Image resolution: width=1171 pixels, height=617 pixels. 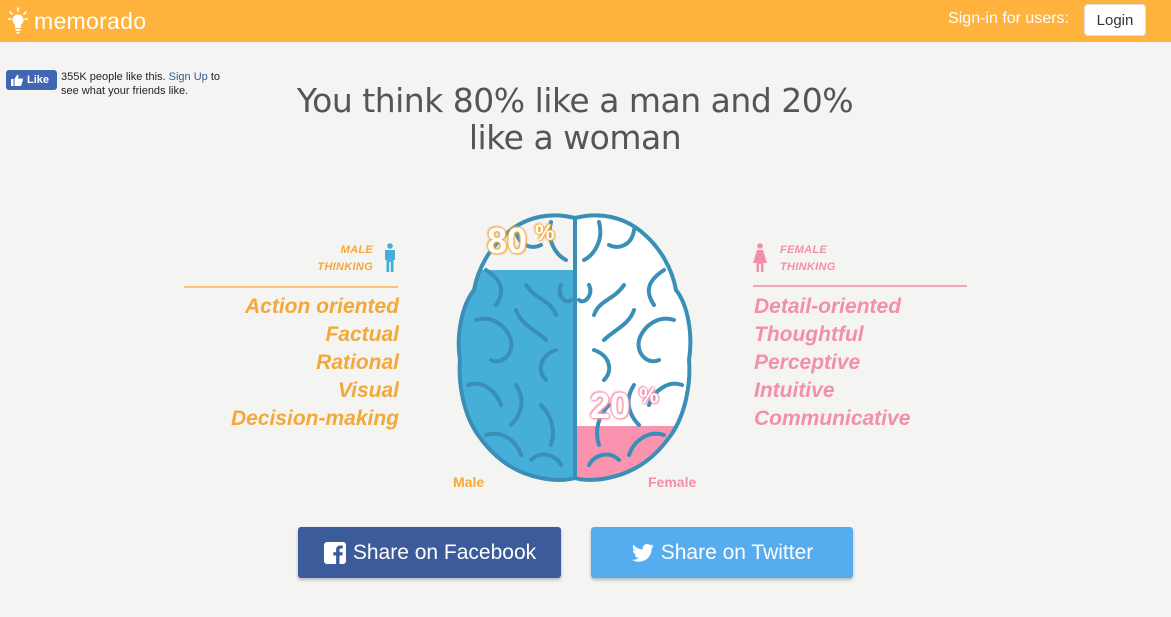 I want to click on result-title-line2: like a woman, so click(x=575, y=137).